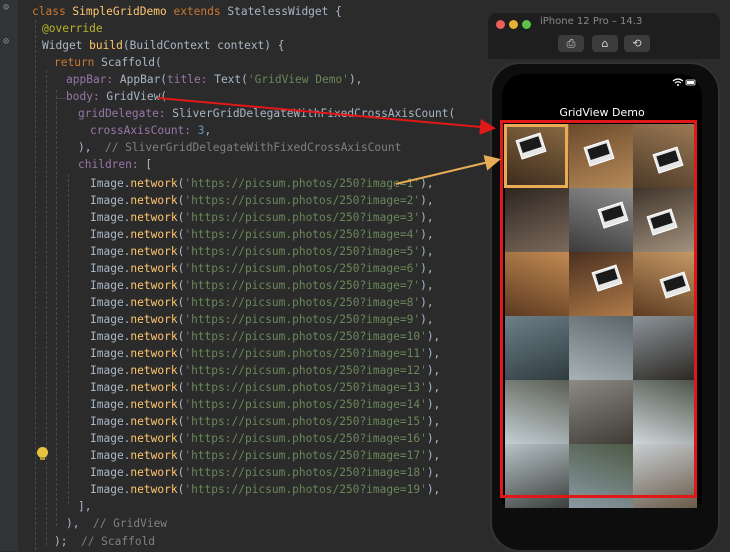 The image size is (730, 552). Describe the element at coordinates (201, 130) in the screenshot. I see `code-token: 3` at that location.